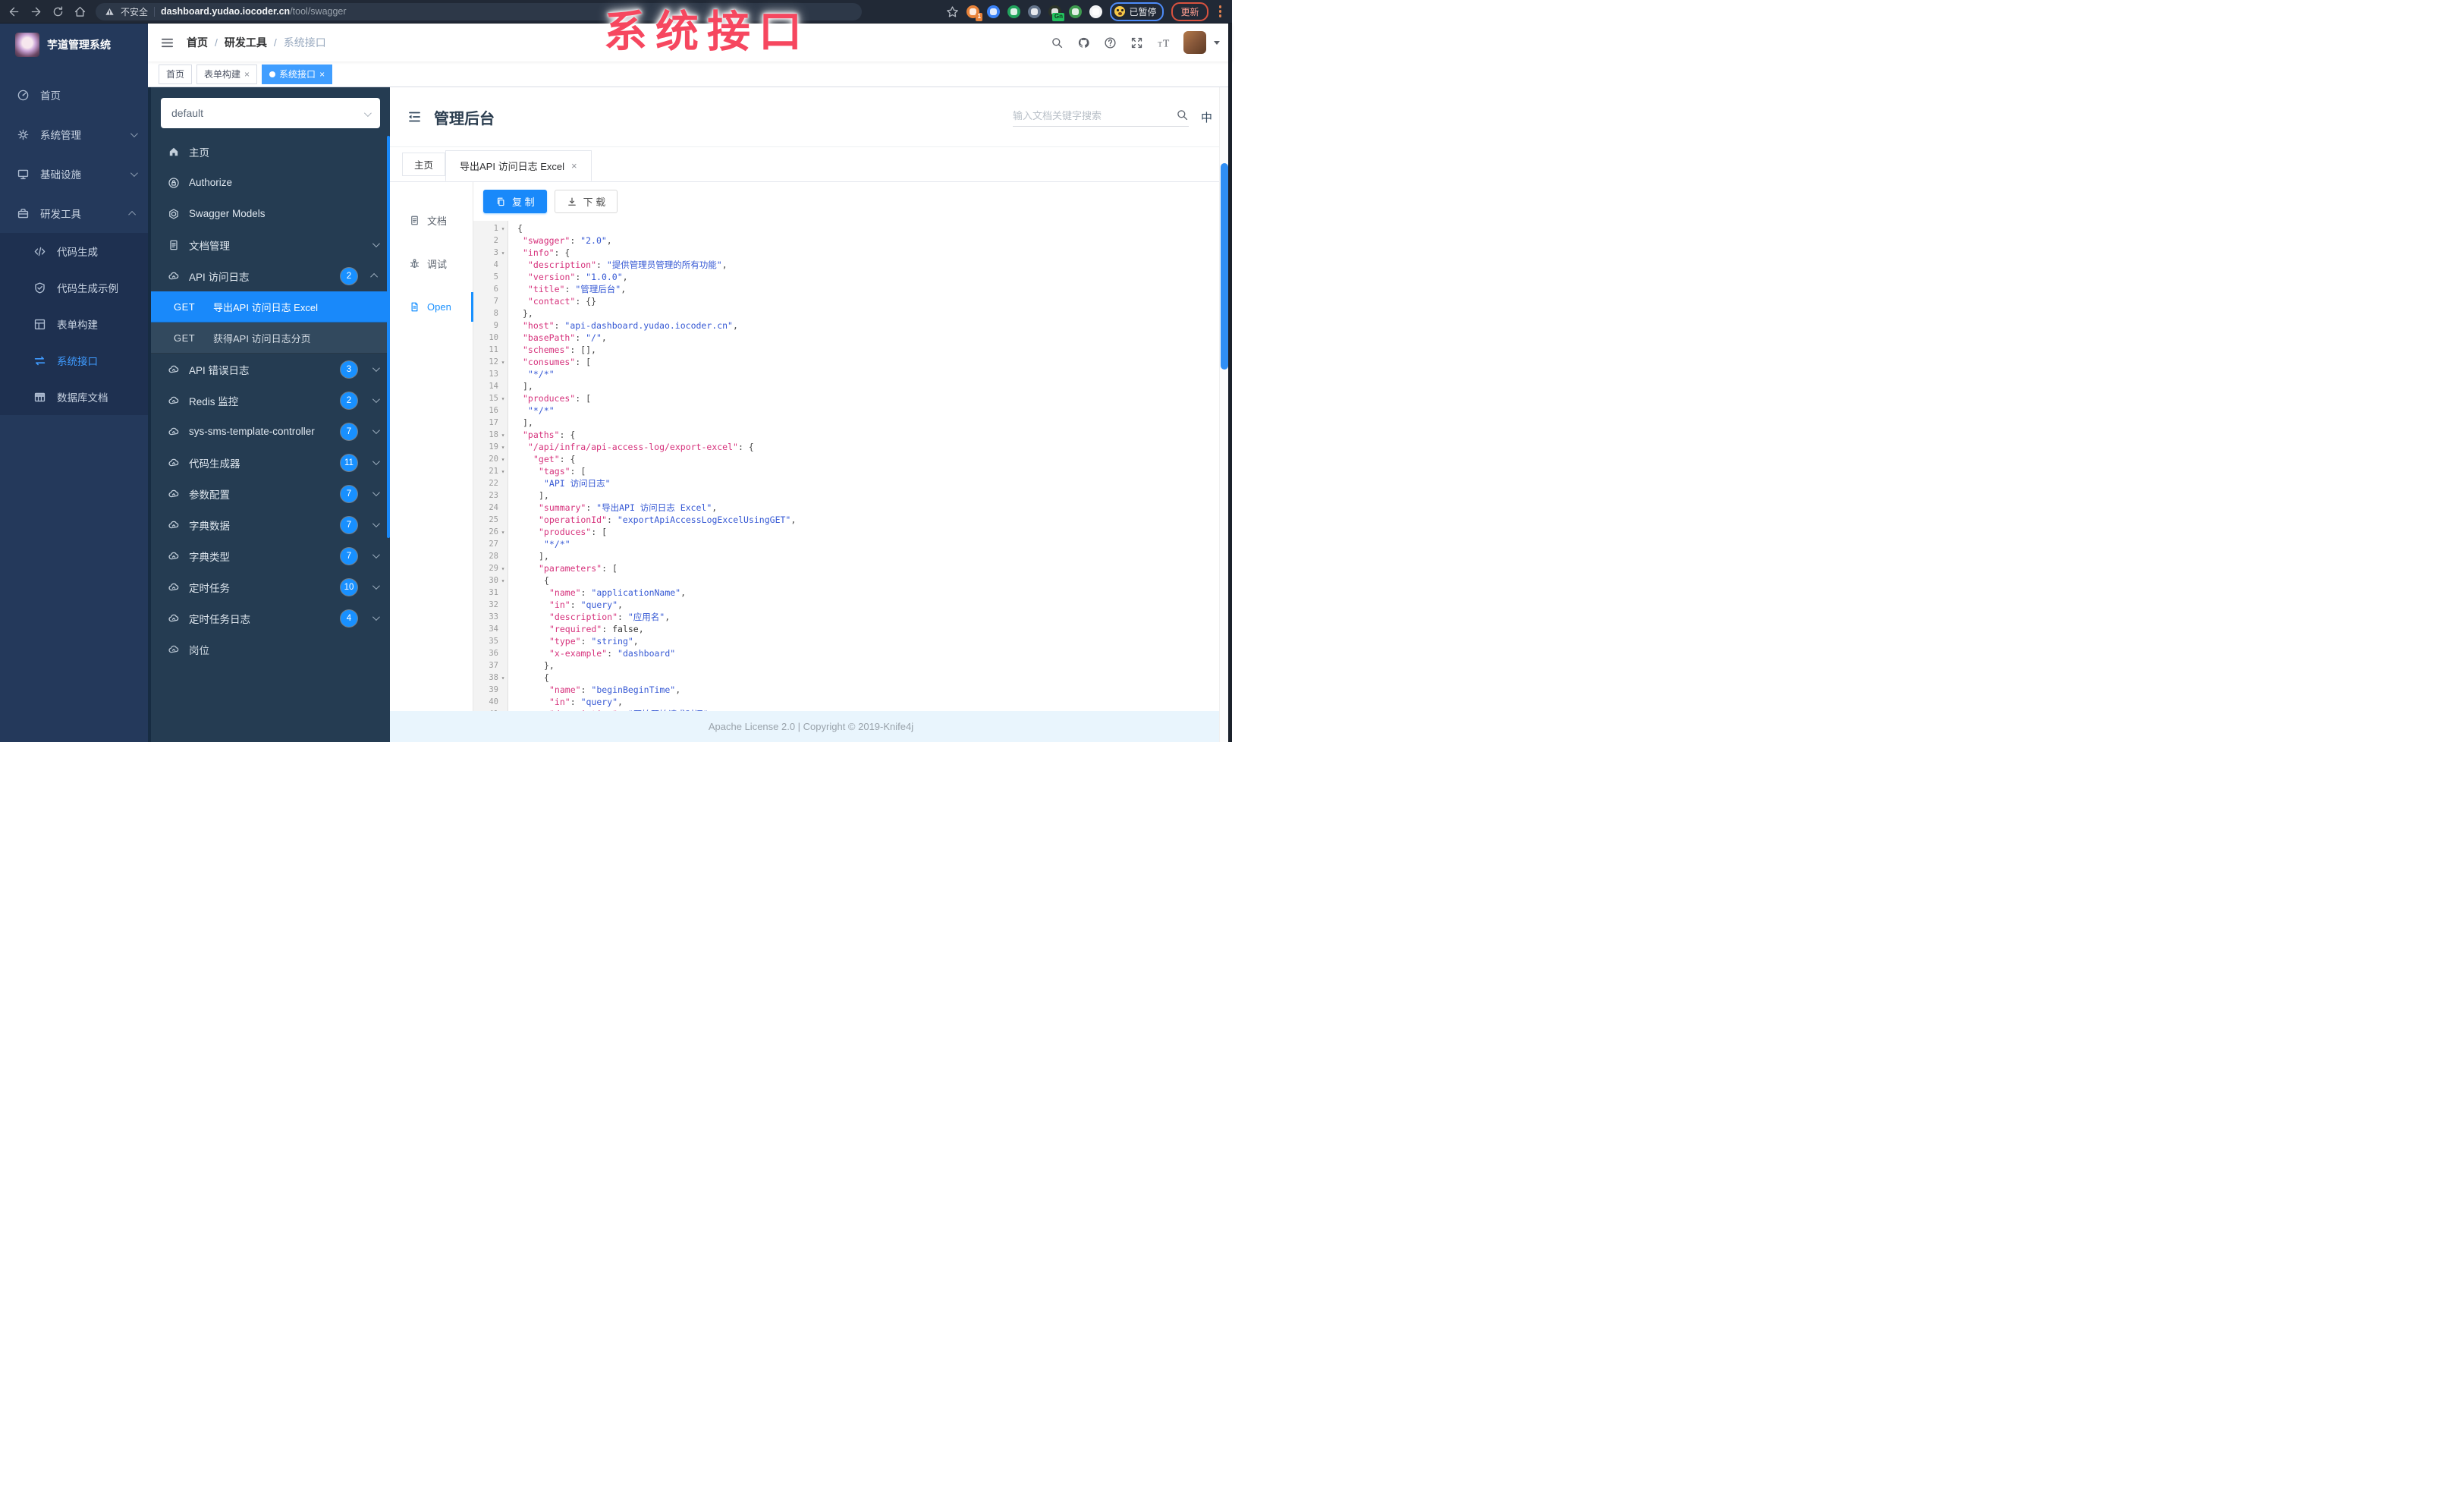 The width and height of the screenshot is (2464, 1485). Describe the element at coordinates (1083, 42) in the screenshot. I see `github-icon` at that location.